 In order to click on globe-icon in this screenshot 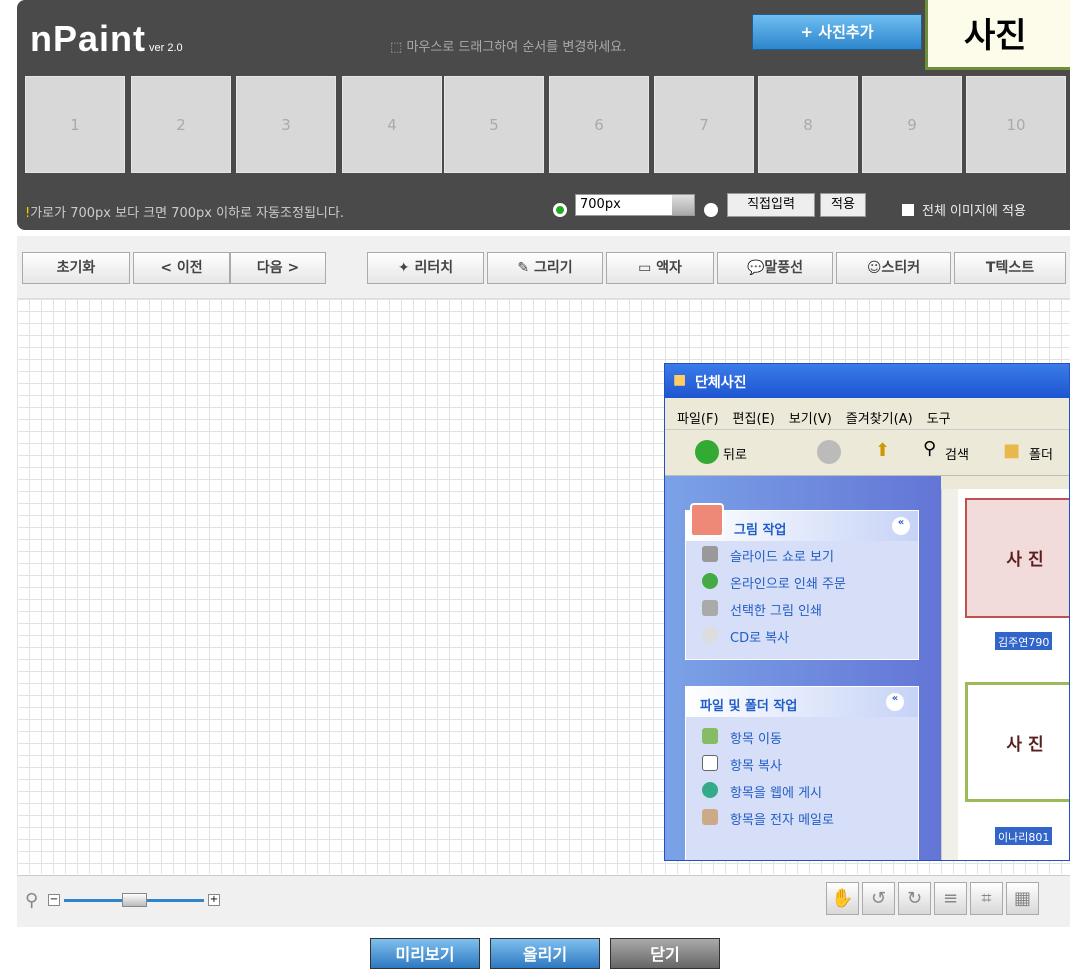, I will do `click(710, 581)`.